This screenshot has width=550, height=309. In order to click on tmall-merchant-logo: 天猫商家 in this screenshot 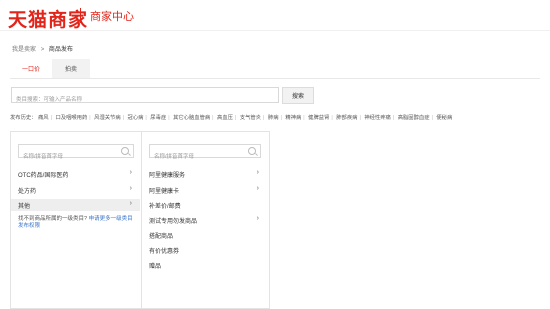, I will do `click(48, 18)`.